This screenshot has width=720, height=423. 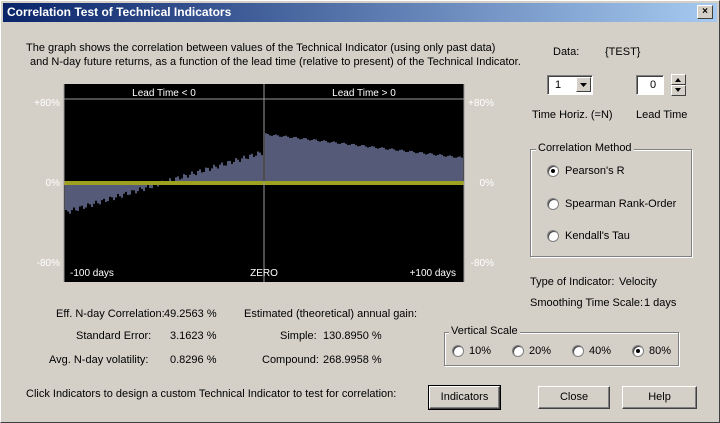 I want to click on eff-corr-label: Eff. N-day Correlation:, so click(x=110, y=314).